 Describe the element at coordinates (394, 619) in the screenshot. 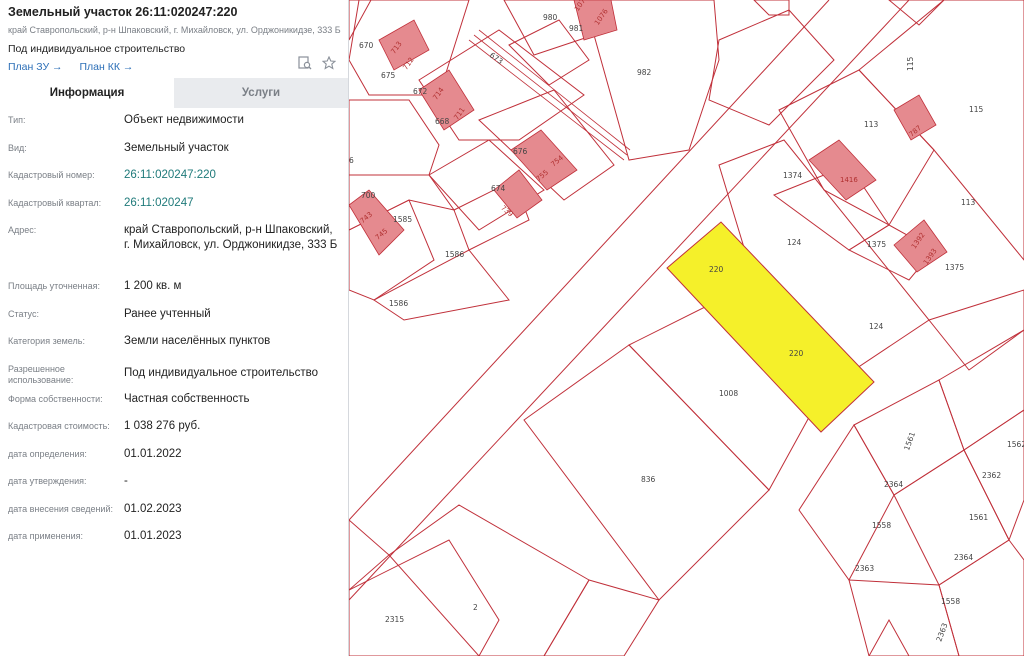

I see `parcel-label: 2315` at that location.